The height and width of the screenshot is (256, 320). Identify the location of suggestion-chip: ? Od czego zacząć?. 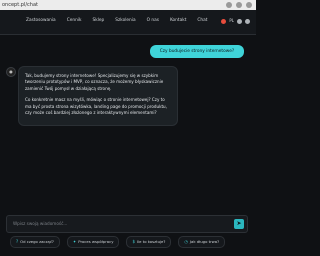
(35, 242).